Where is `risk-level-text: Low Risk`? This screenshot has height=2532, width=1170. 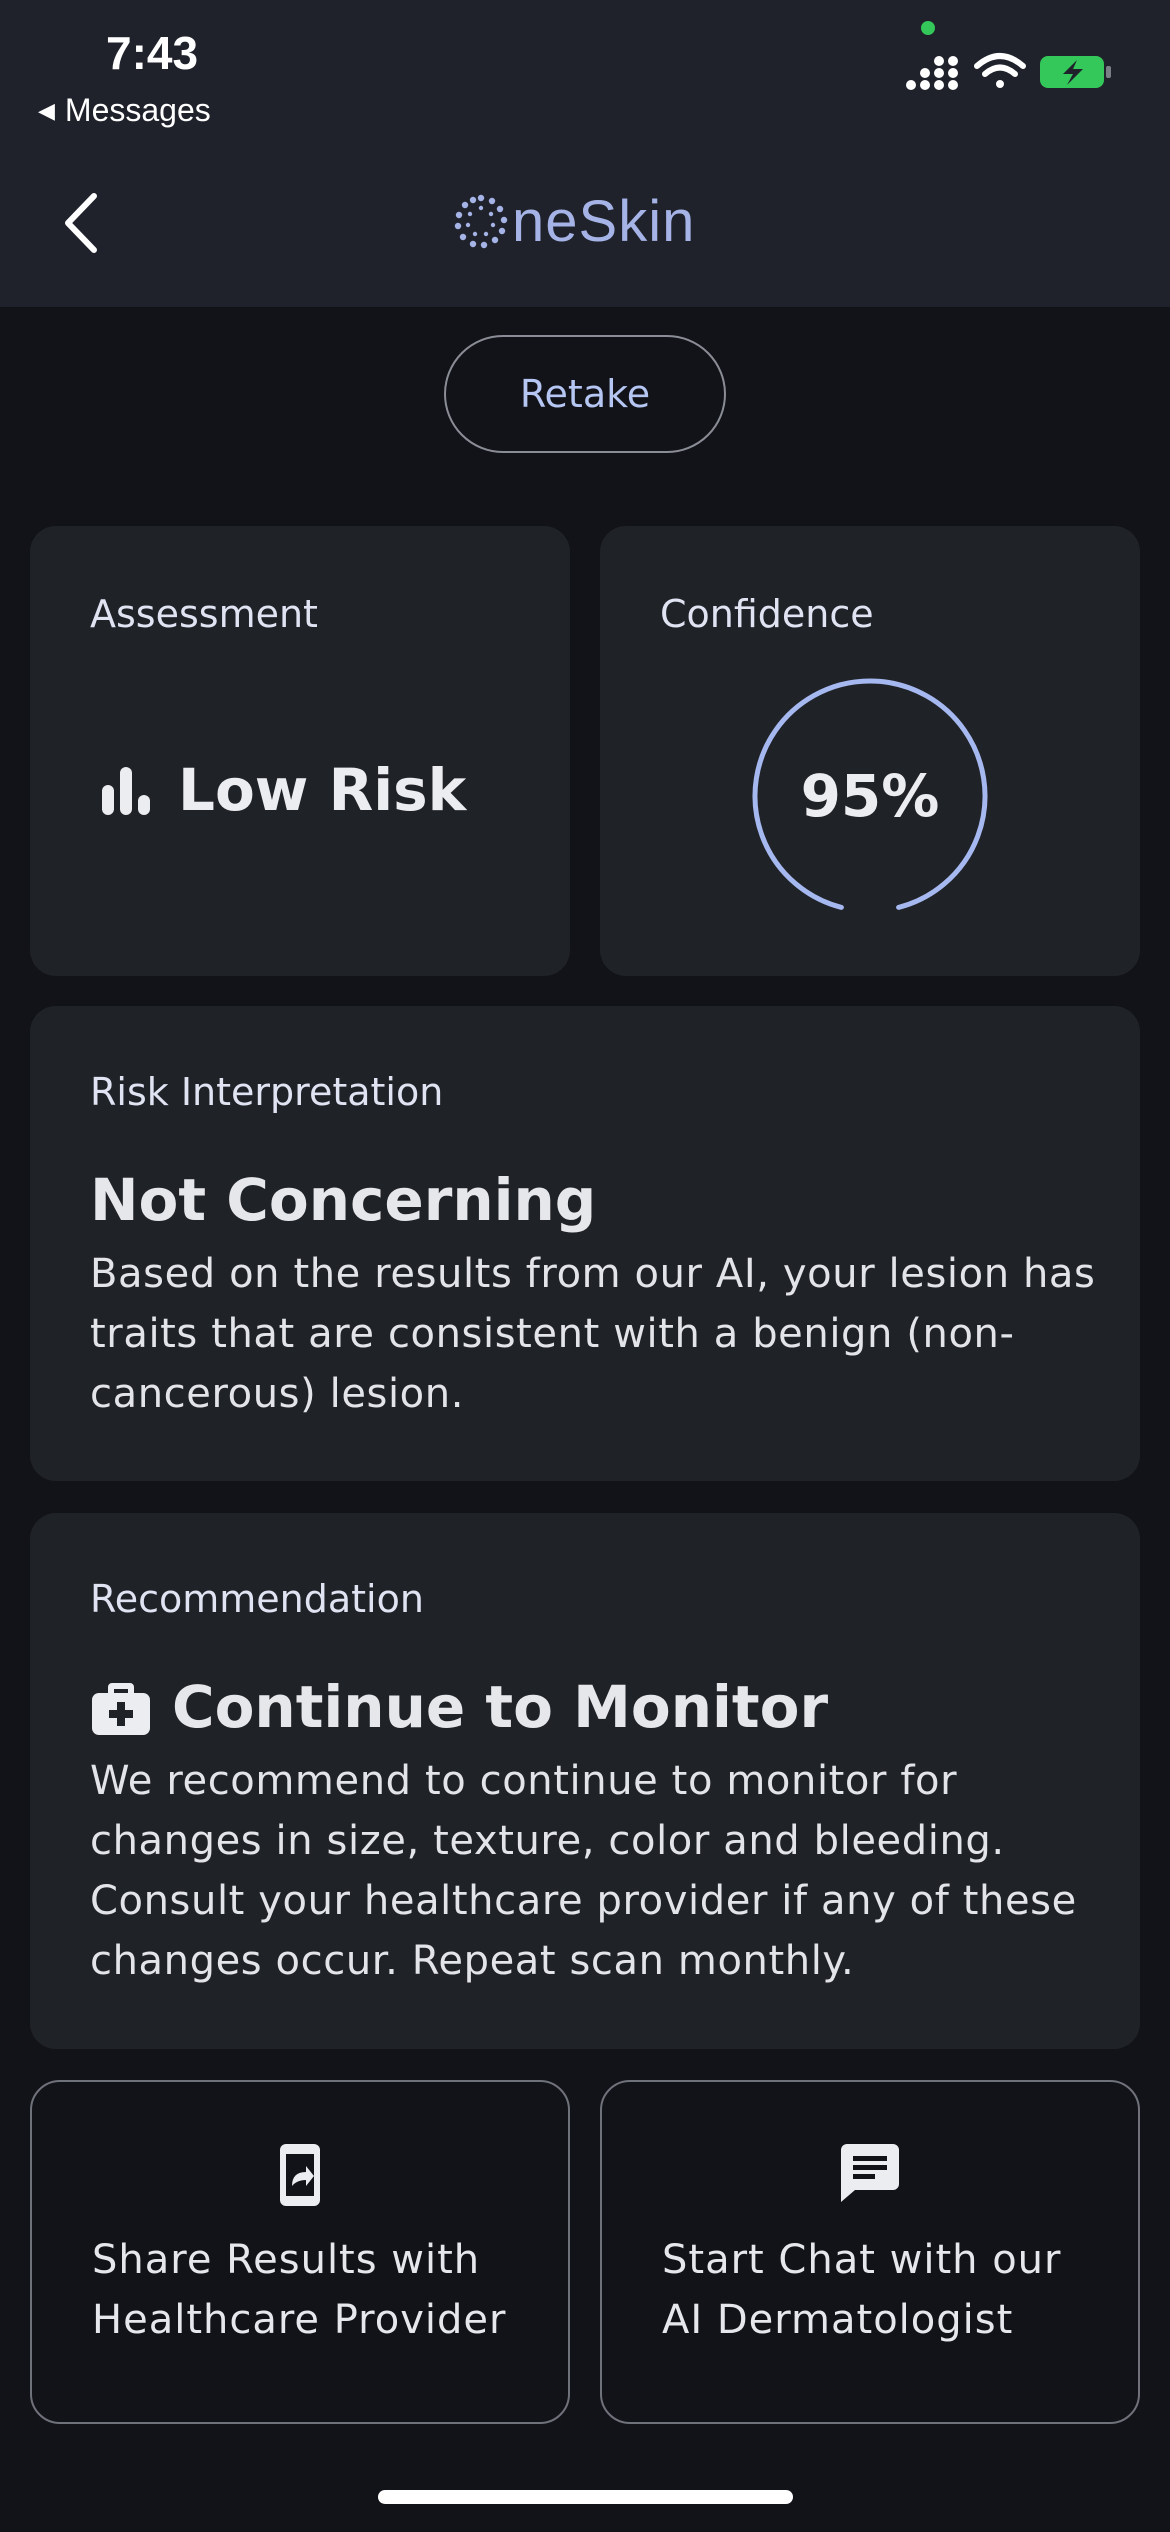 risk-level-text: Low Risk is located at coordinates (322, 790).